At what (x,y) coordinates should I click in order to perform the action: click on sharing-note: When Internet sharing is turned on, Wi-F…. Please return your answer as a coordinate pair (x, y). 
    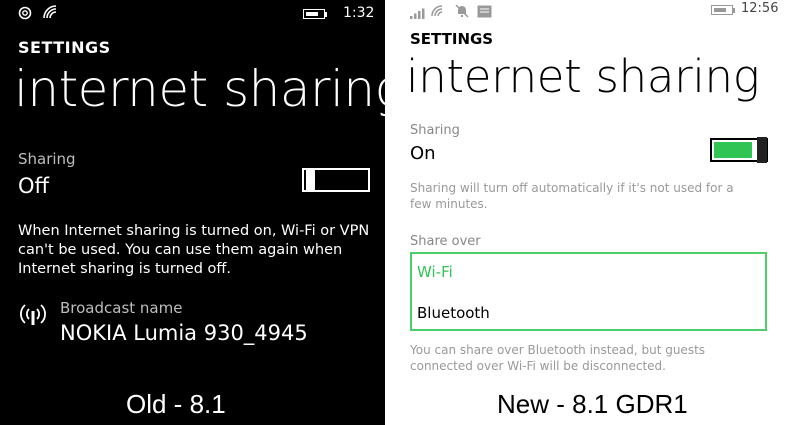
    Looking at the image, I should click on (194, 250).